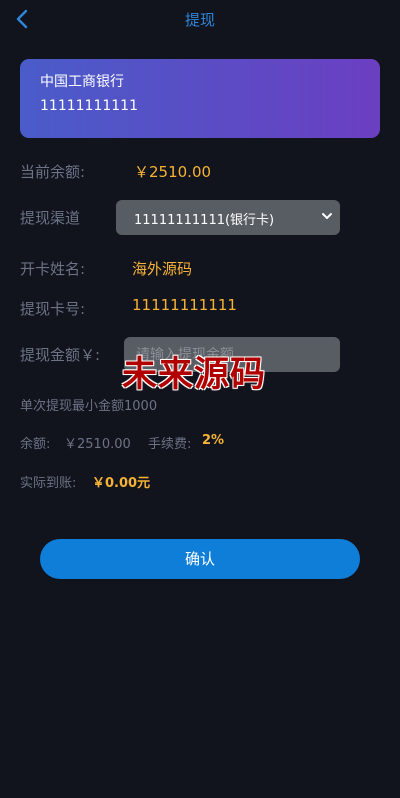 This screenshot has height=798, width=400. I want to click on fee-label: 手续费:, so click(170, 444).